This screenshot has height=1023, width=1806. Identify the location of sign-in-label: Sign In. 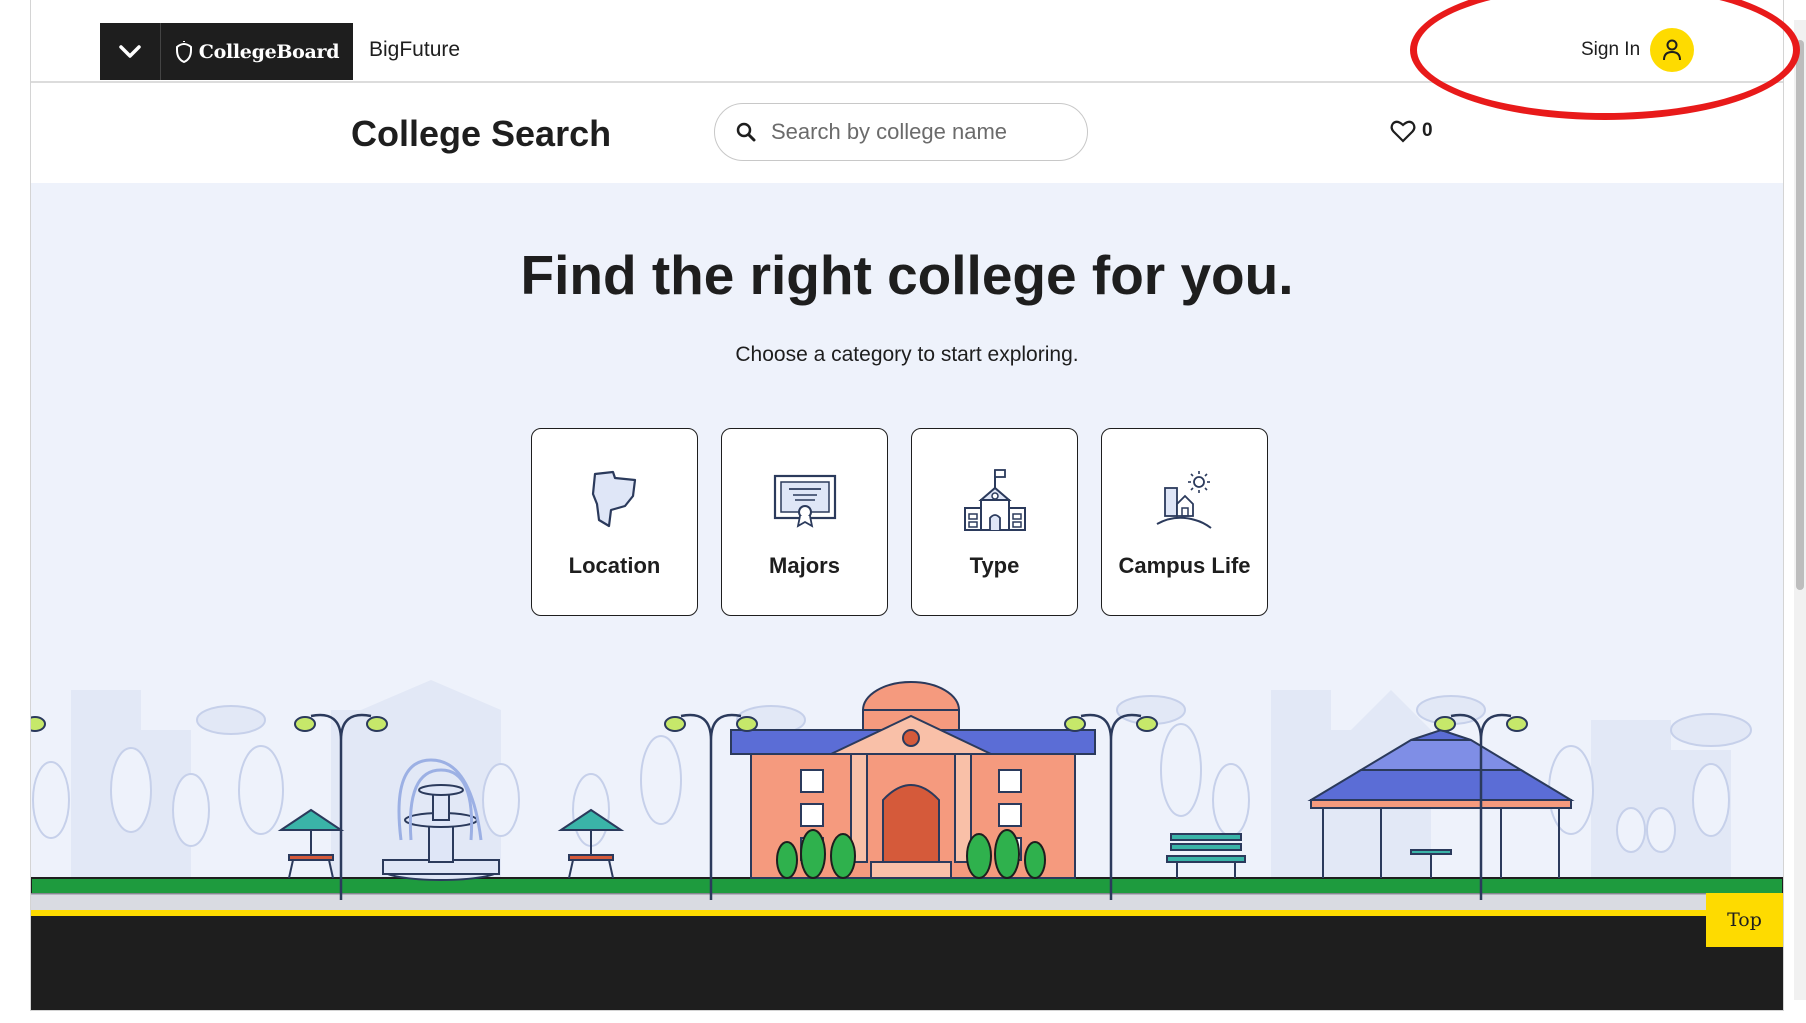
(1611, 49).